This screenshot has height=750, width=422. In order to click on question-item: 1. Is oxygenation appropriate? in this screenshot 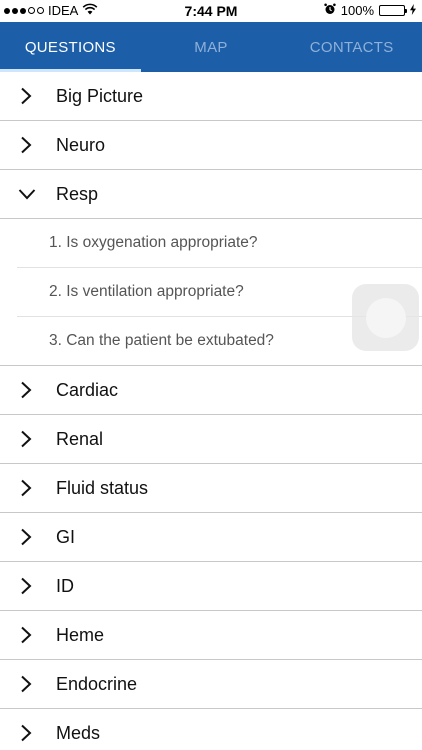, I will do `click(219, 243)`.